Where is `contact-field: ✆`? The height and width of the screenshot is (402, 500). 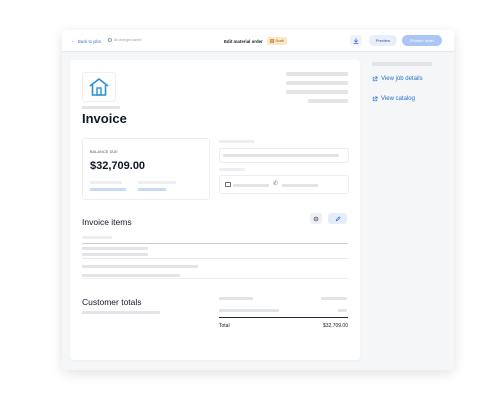
contact-field: ✆ is located at coordinates (284, 184).